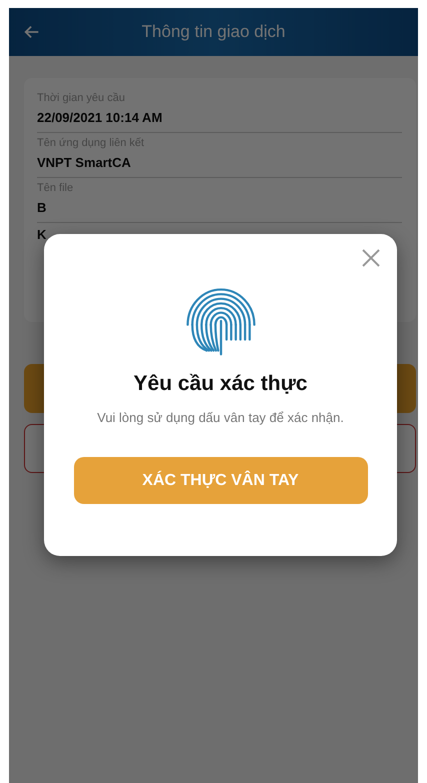  Describe the element at coordinates (42, 234) in the screenshot. I see `field-value: K` at that location.